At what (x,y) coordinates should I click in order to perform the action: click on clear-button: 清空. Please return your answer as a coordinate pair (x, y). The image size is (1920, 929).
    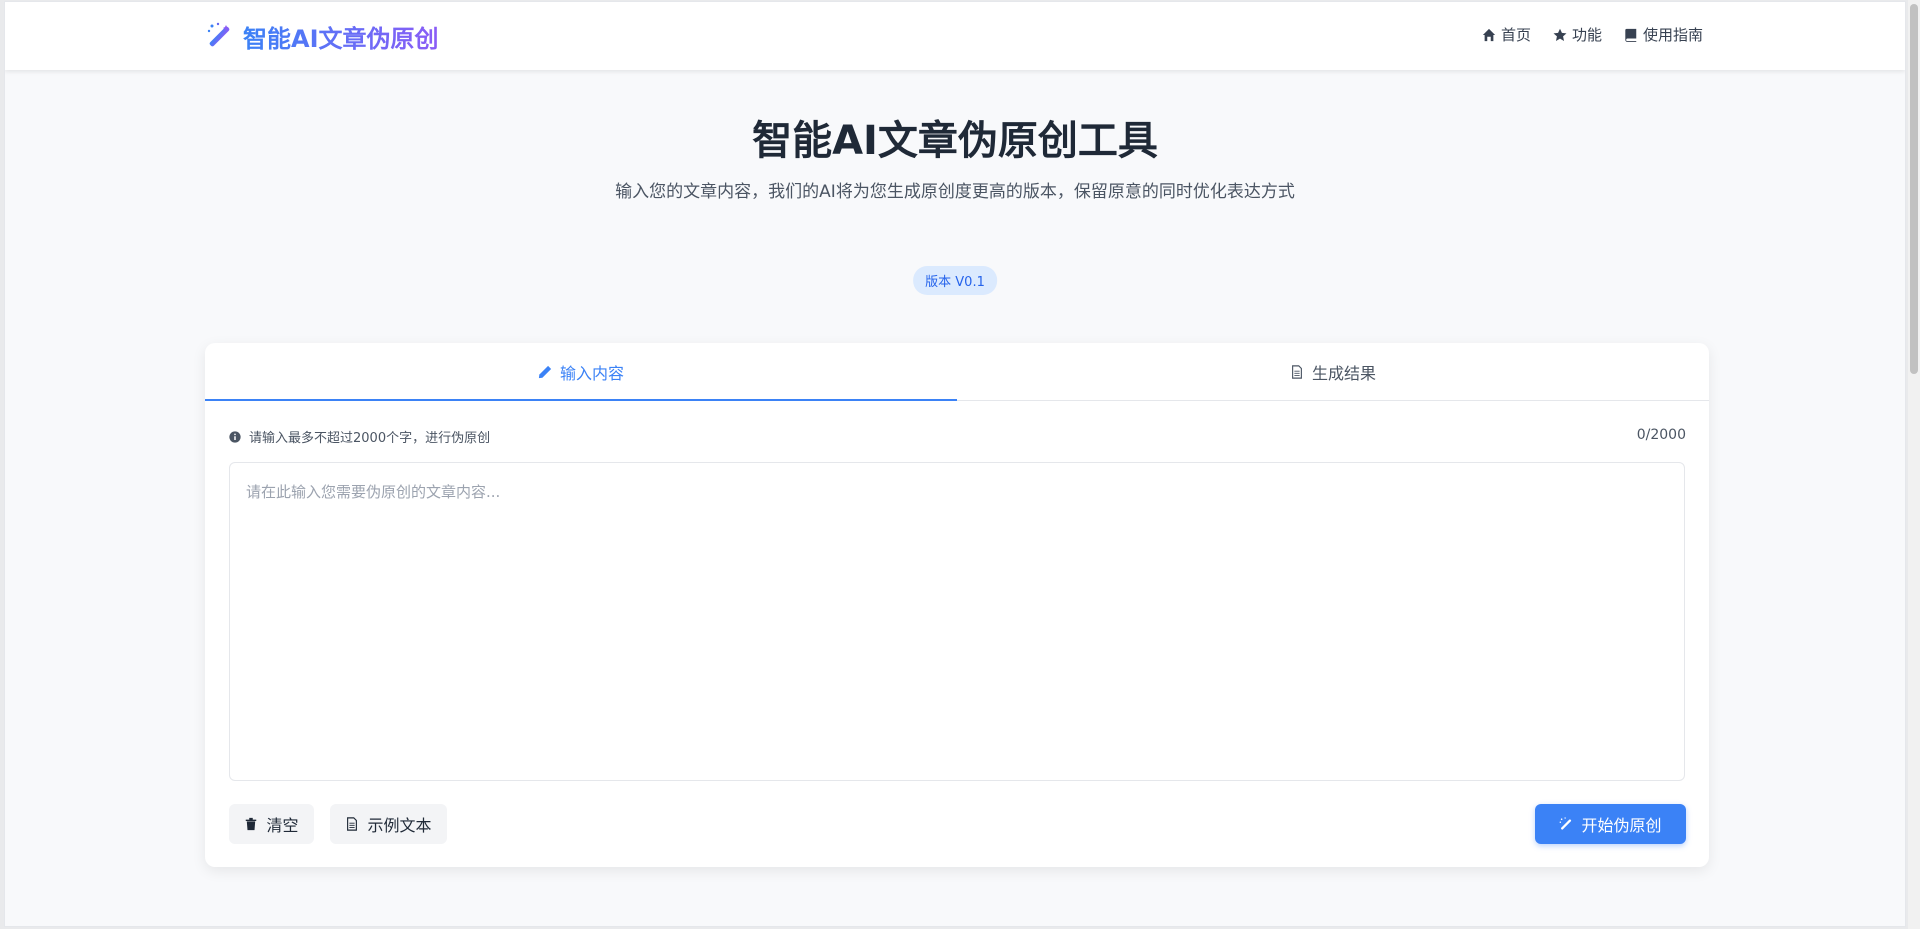
    Looking at the image, I should click on (271, 824).